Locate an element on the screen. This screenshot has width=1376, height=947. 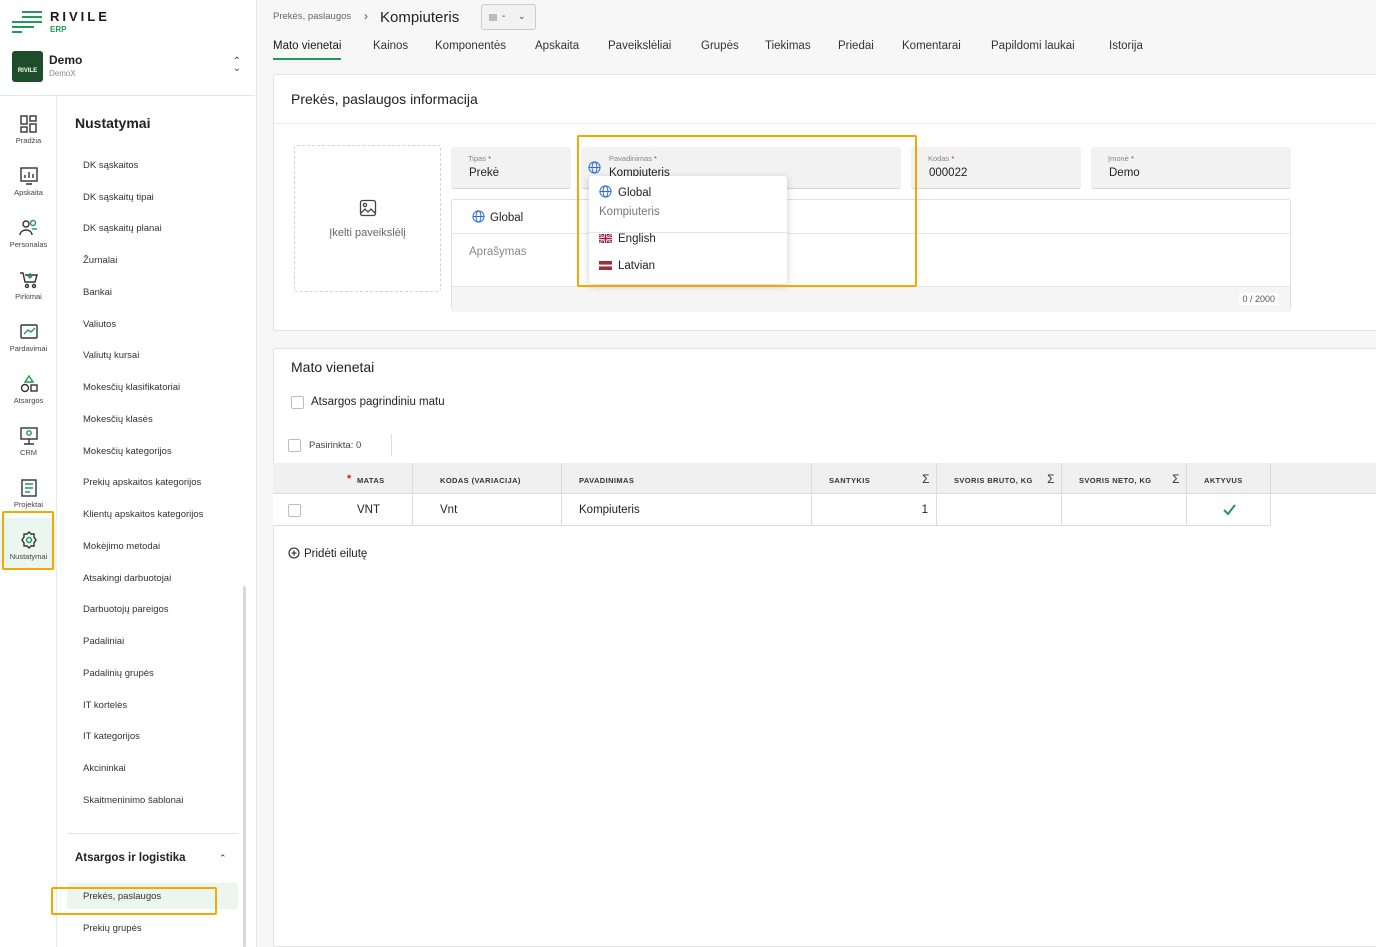
menu-item: IT kortelės is located at coordinates (105, 705).